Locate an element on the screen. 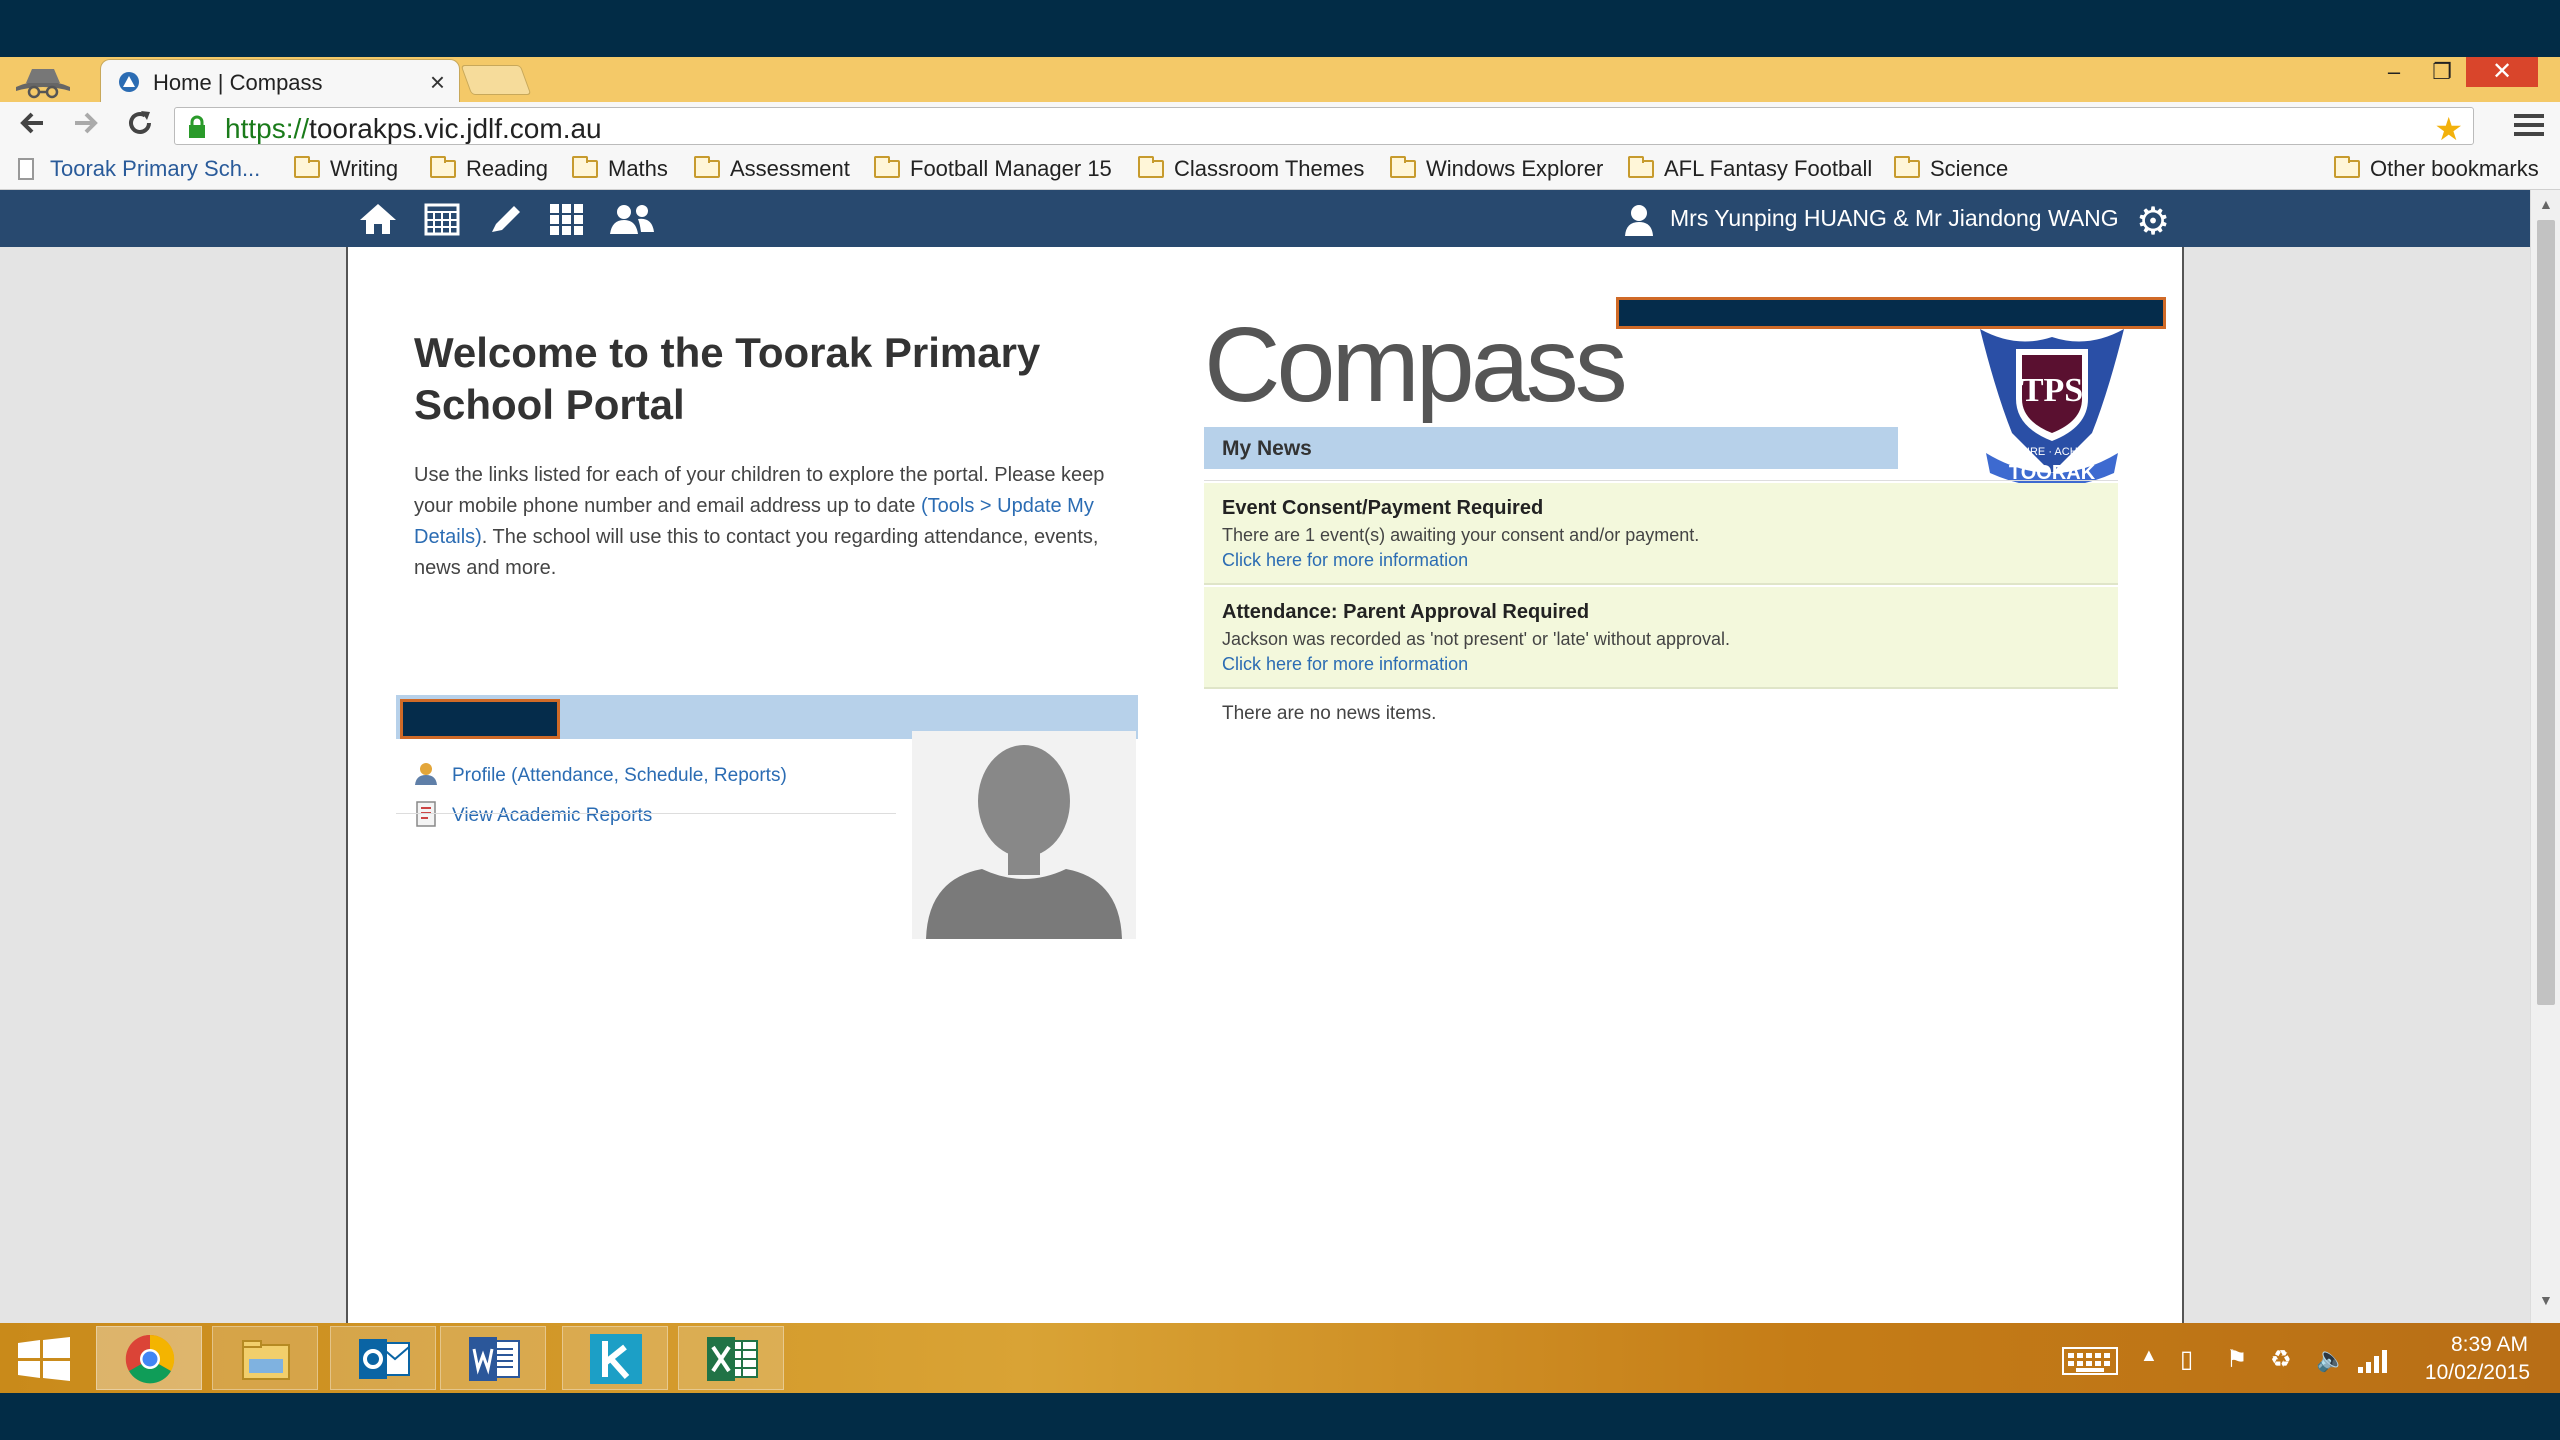  page-scrollbar: ▲ ▼ is located at coordinates (2545, 756).